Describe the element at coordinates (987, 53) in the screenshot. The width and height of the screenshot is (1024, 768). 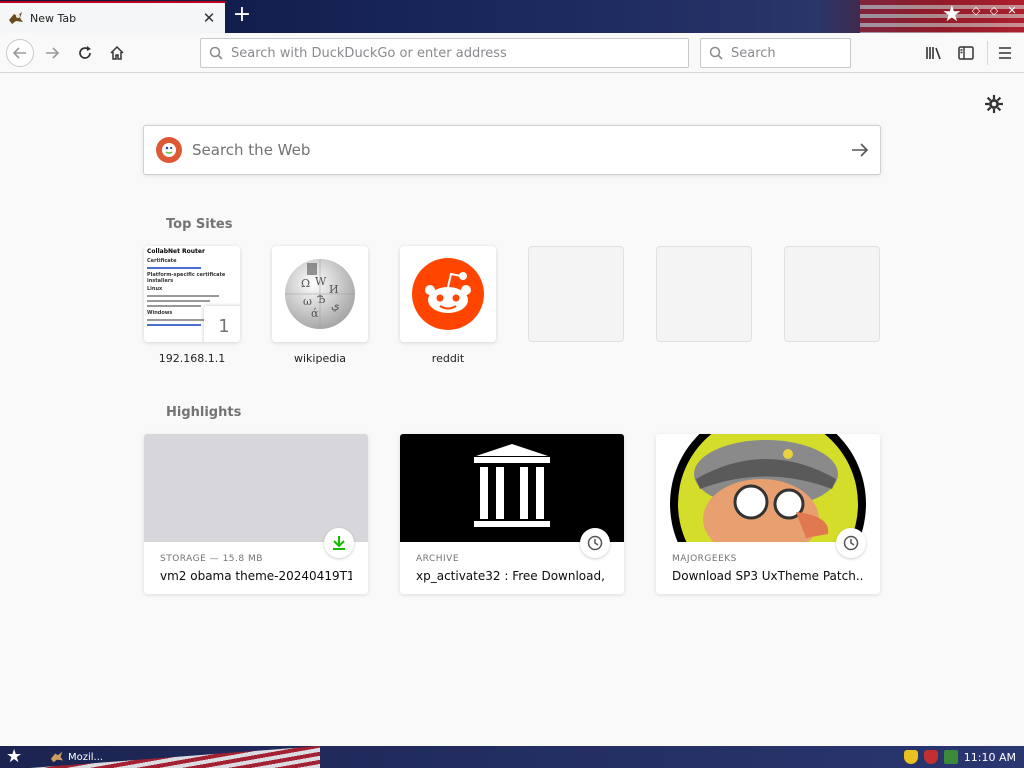
I see `toolbar-separator` at that location.